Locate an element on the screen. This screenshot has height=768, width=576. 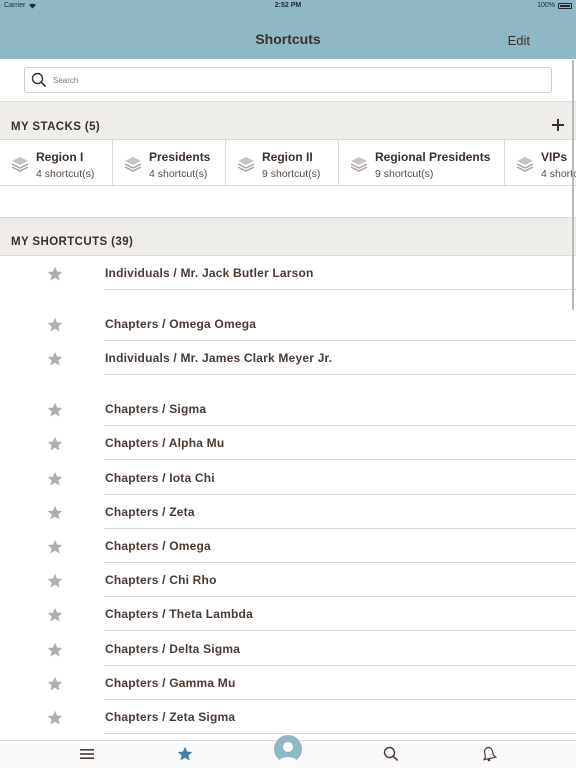
search-bar is located at coordinates (288, 80).